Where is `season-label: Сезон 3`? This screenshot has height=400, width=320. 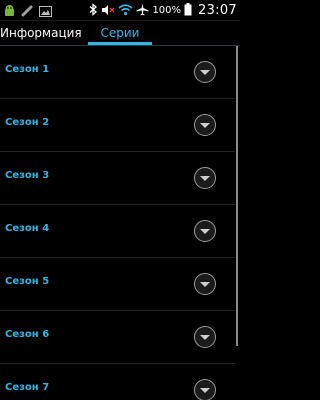 season-label: Сезон 3 is located at coordinates (27, 175).